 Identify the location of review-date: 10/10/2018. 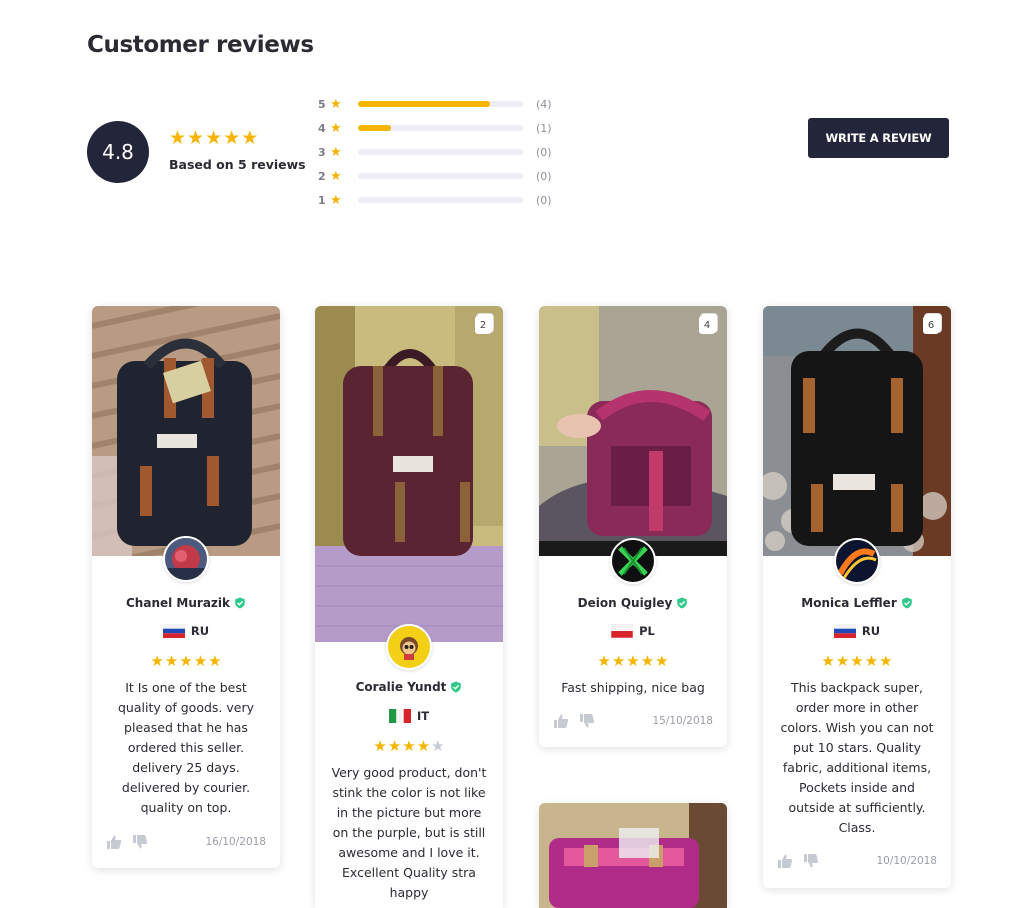
(906, 861).